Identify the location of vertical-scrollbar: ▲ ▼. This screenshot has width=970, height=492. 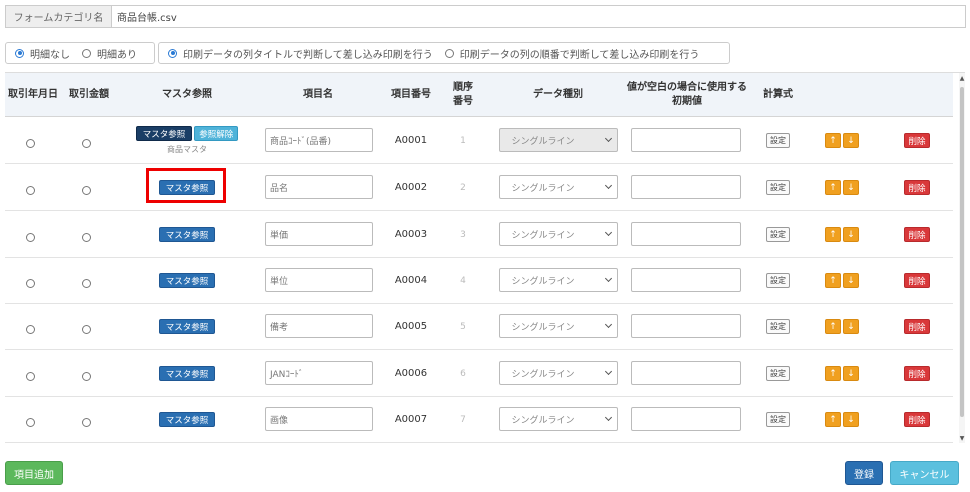
(962, 258).